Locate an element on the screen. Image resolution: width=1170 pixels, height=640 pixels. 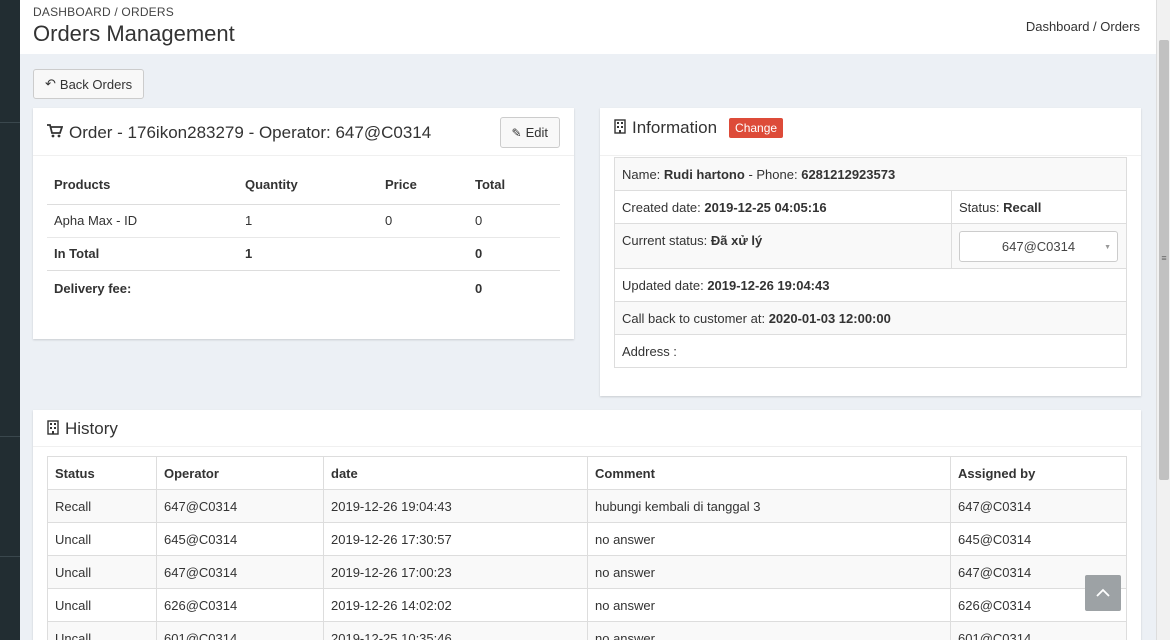
chevron-up-icon is located at coordinates (1103, 593).